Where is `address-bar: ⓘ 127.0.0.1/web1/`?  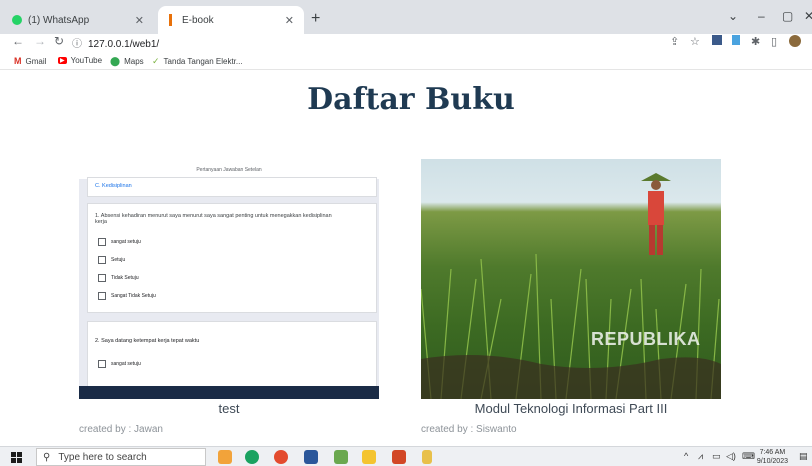
address-bar: ⓘ 127.0.0.1/web1/ is located at coordinates (115, 42).